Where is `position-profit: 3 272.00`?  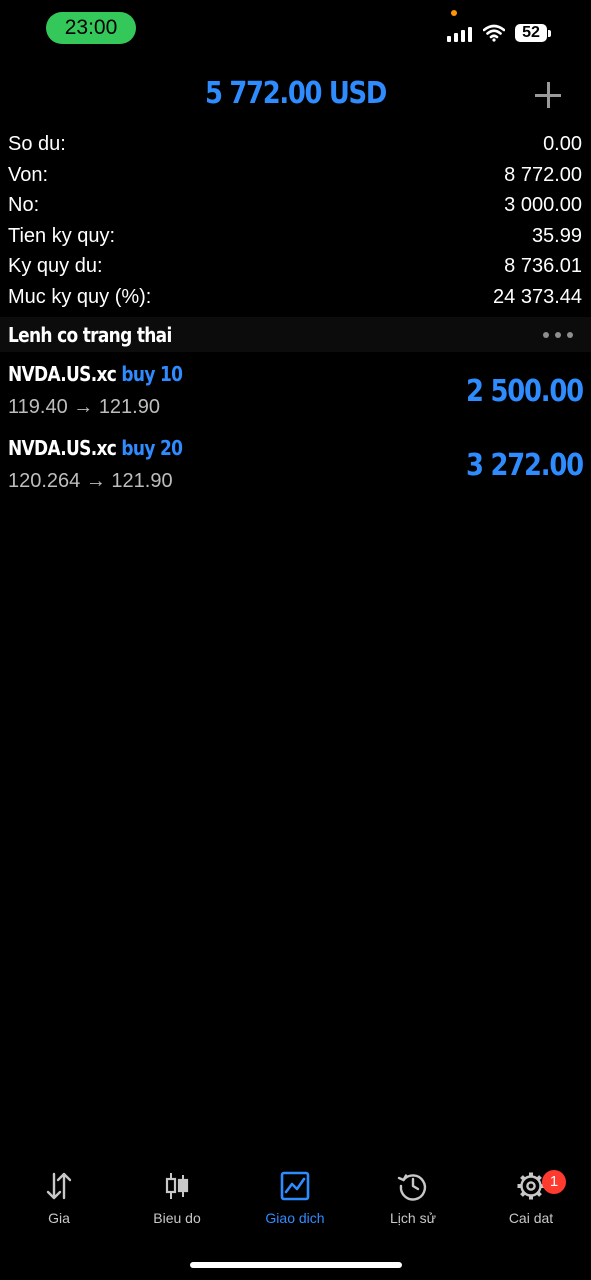 position-profit: 3 272.00 is located at coordinates (525, 465).